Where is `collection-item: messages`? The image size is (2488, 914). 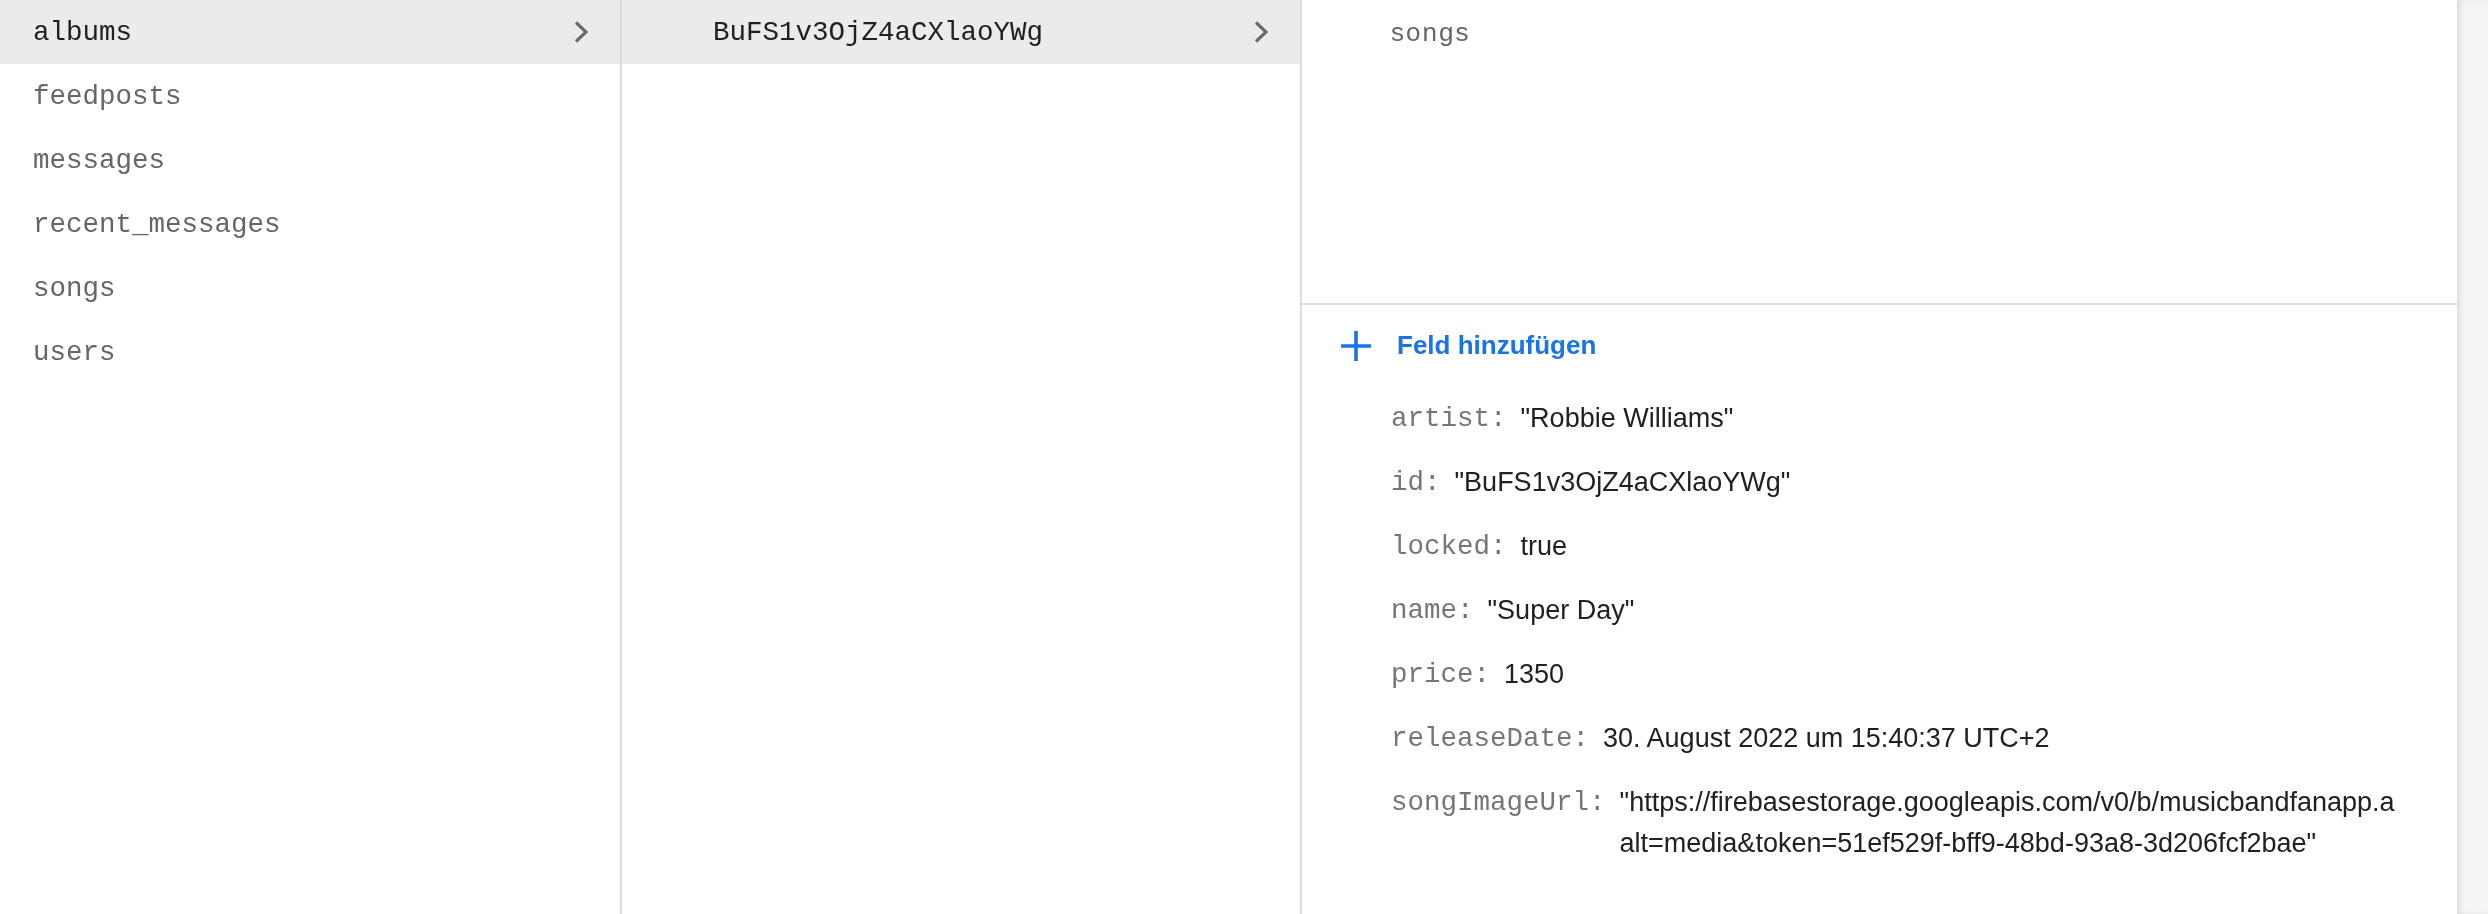
collection-item: messages is located at coordinates (310, 160).